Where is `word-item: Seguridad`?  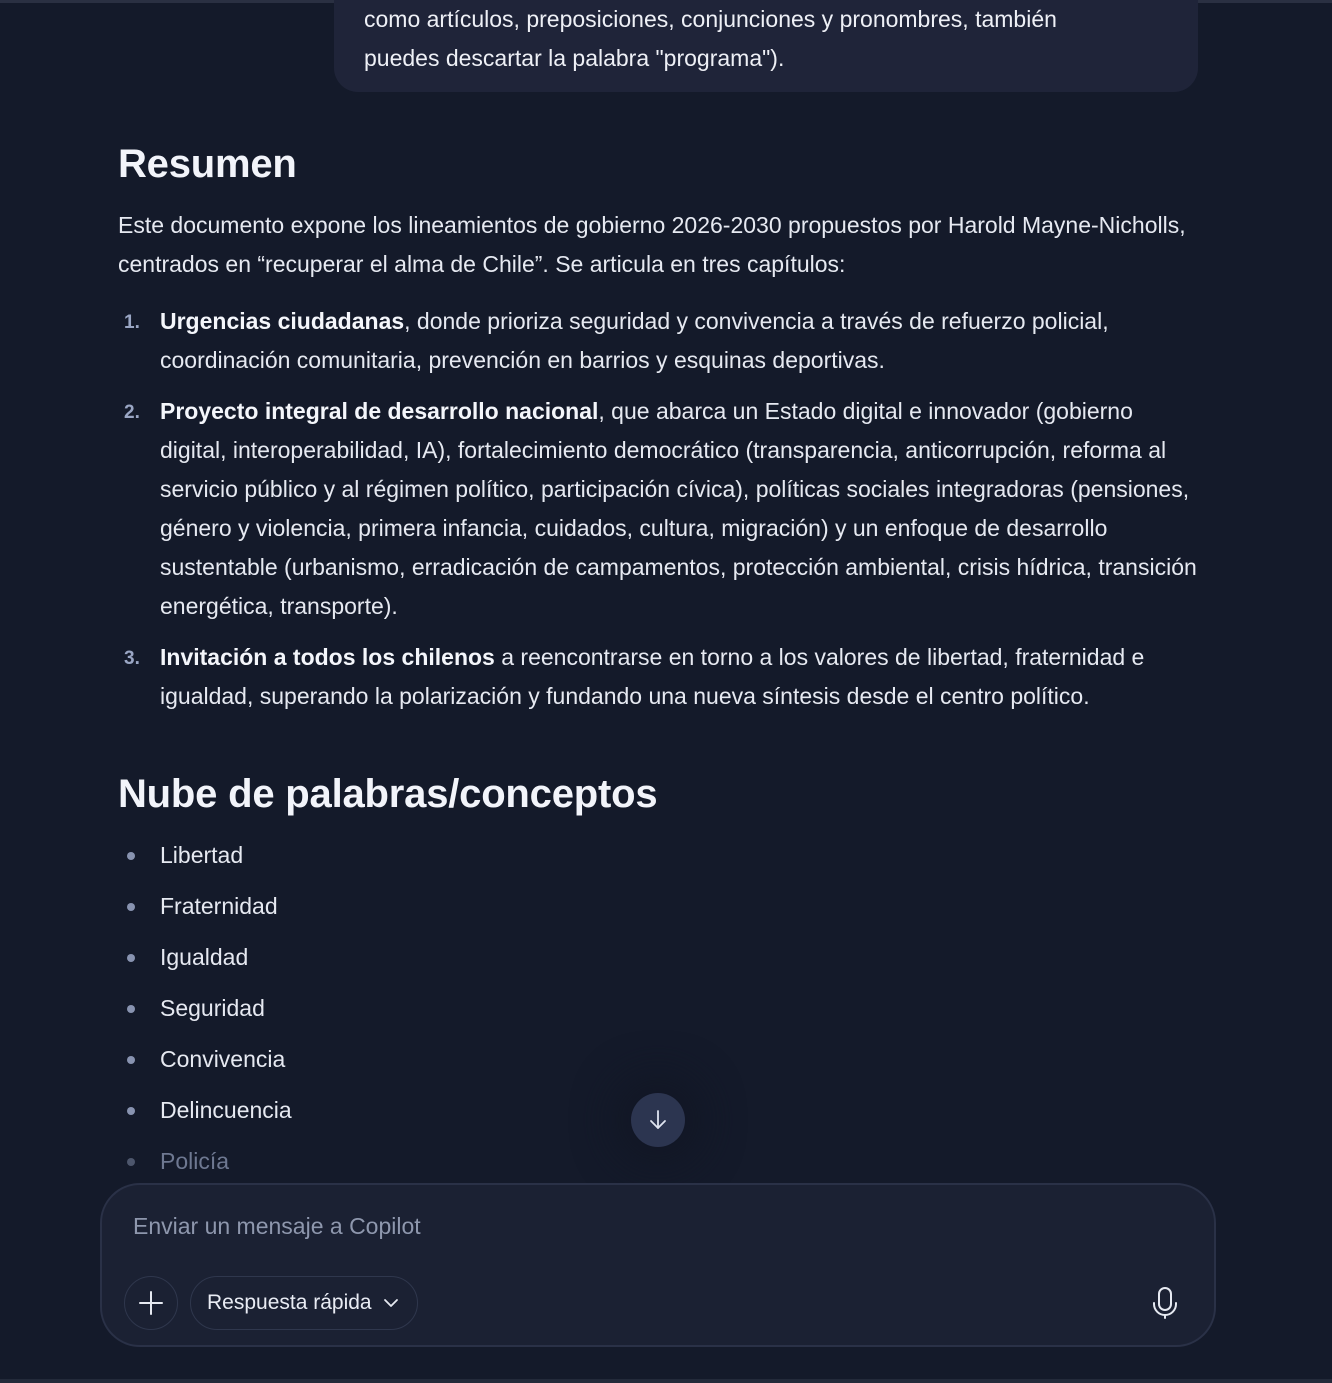 word-item: Seguridad is located at coordinates (418, 1014).